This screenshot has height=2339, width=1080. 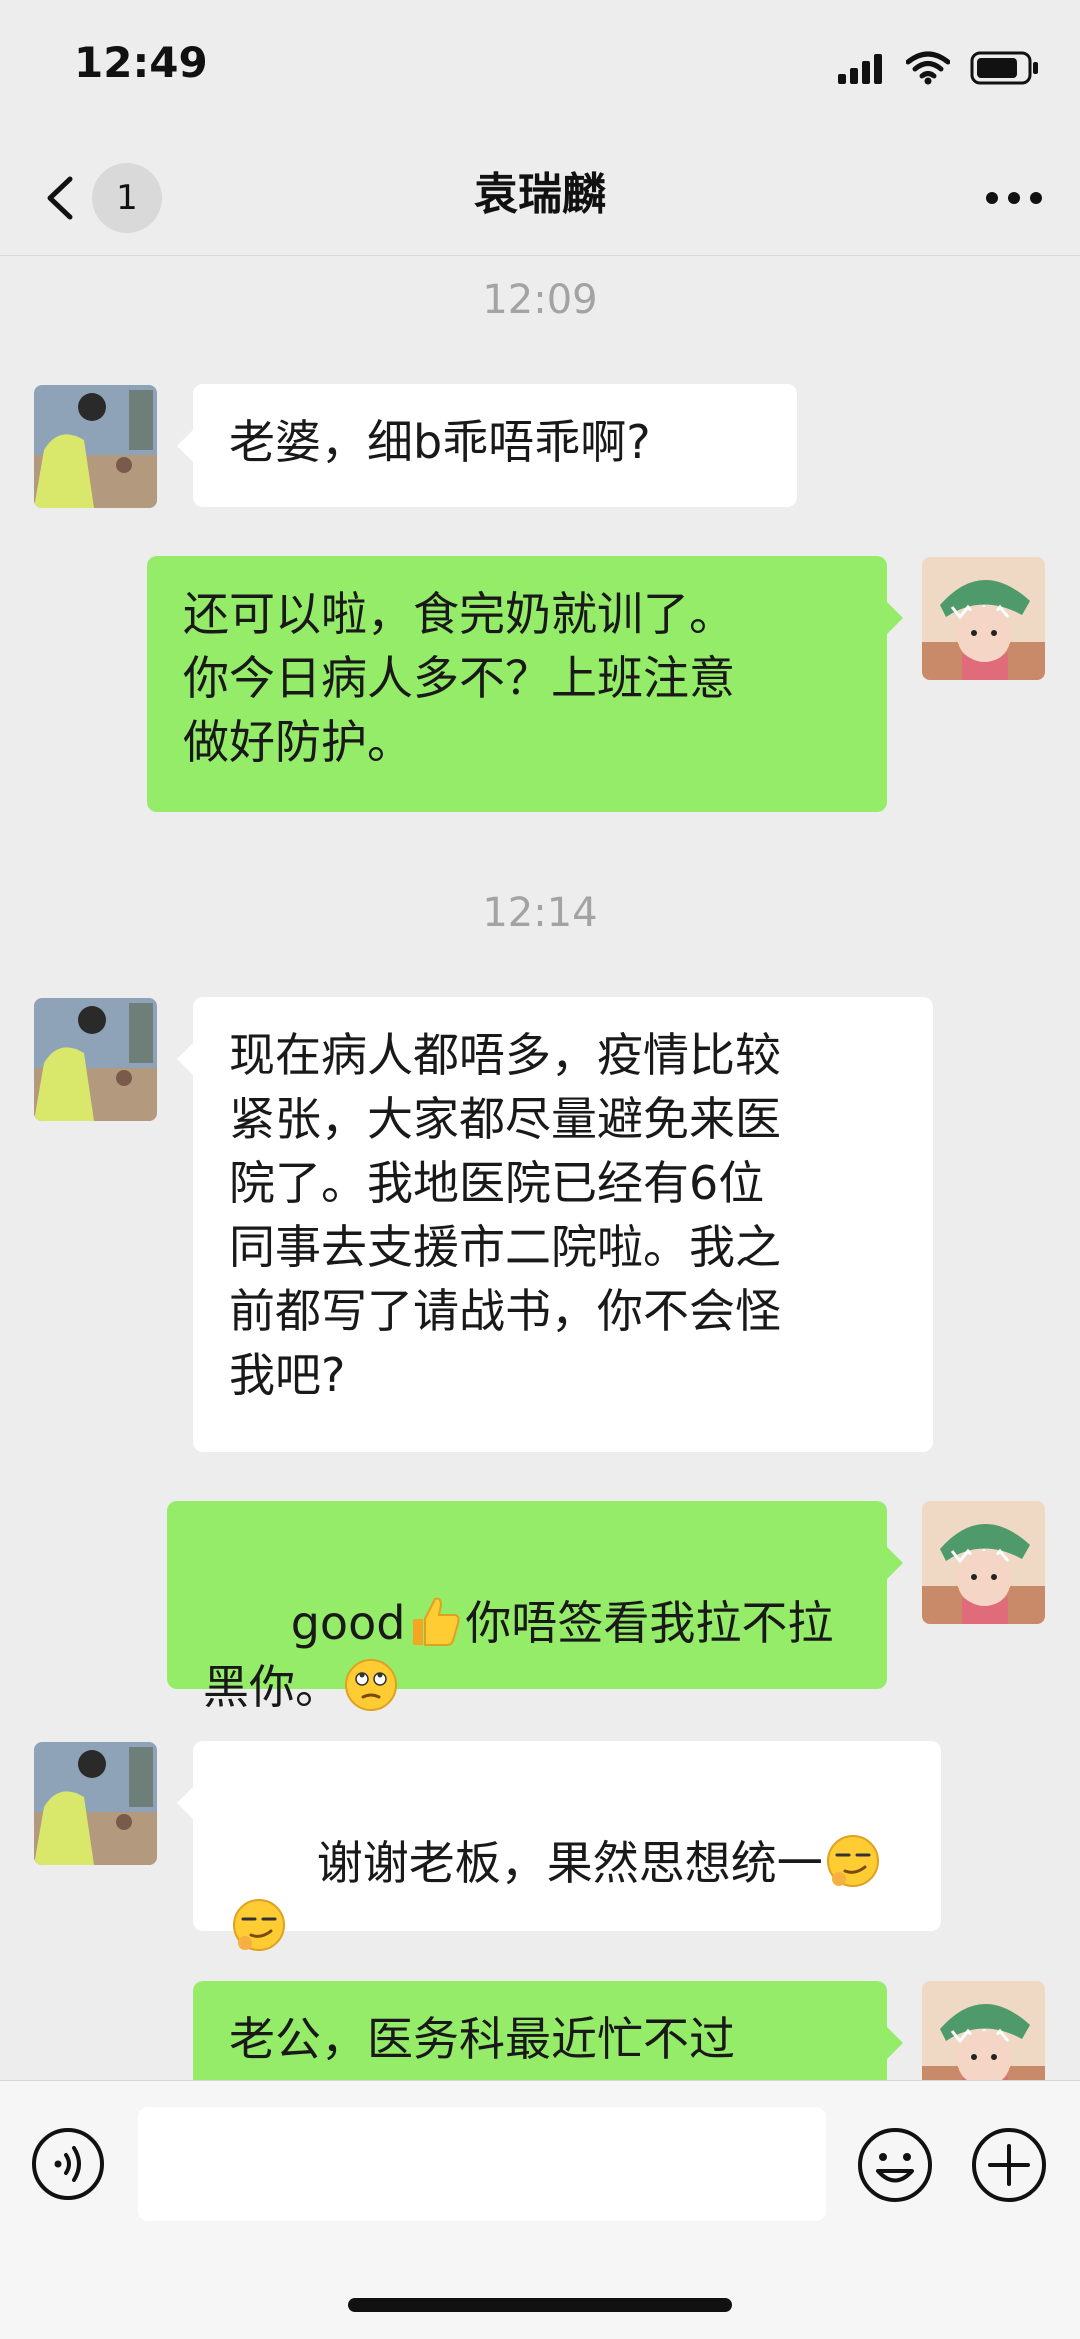 I want to click on back-button: 1, so click(x=105, y=198).